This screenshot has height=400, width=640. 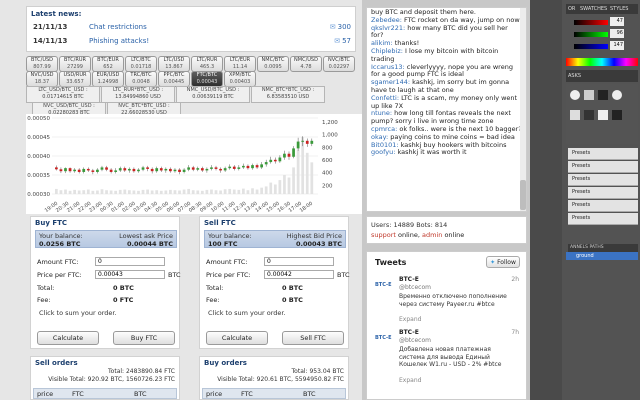 What do you see at coordinates (138, 94) in the screenshot?
I see `pair-button: LTC_RUR*BTC_USD :13.84994860 USD` at bounding box center [138, 94].